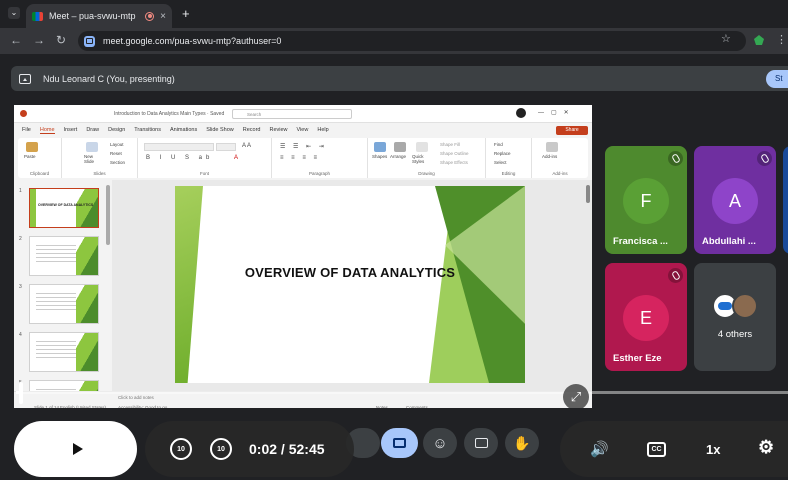 The height and width of the screenshot is (480, 788). I want to click on drawing-group-label: Drawing, so click(426, 173).